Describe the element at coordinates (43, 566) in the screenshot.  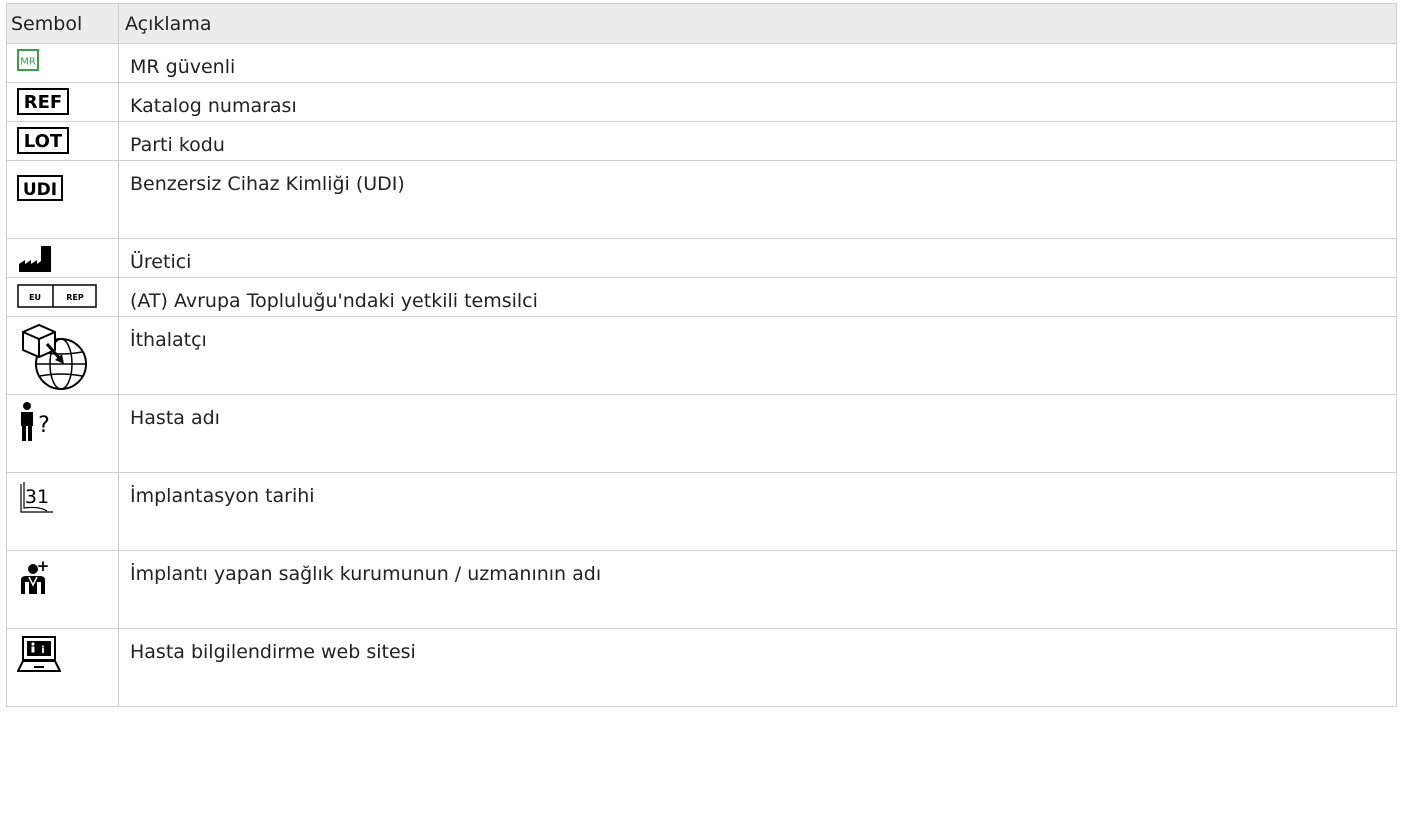
I see `plus-icon-text: +` at that location.